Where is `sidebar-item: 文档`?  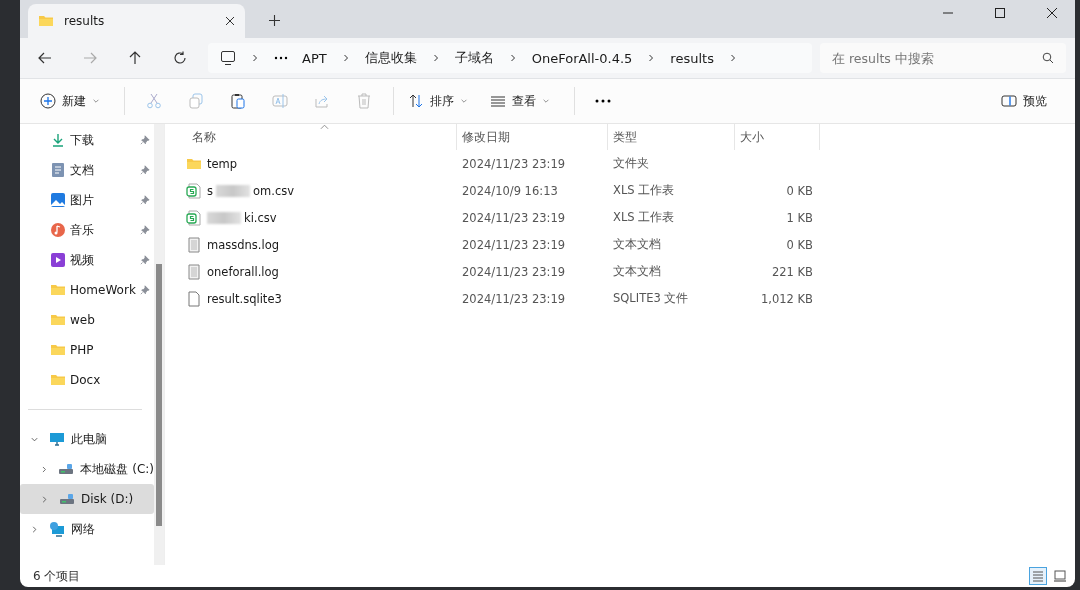
sidebar-item: 文档 is located at coordinates (80, 170).